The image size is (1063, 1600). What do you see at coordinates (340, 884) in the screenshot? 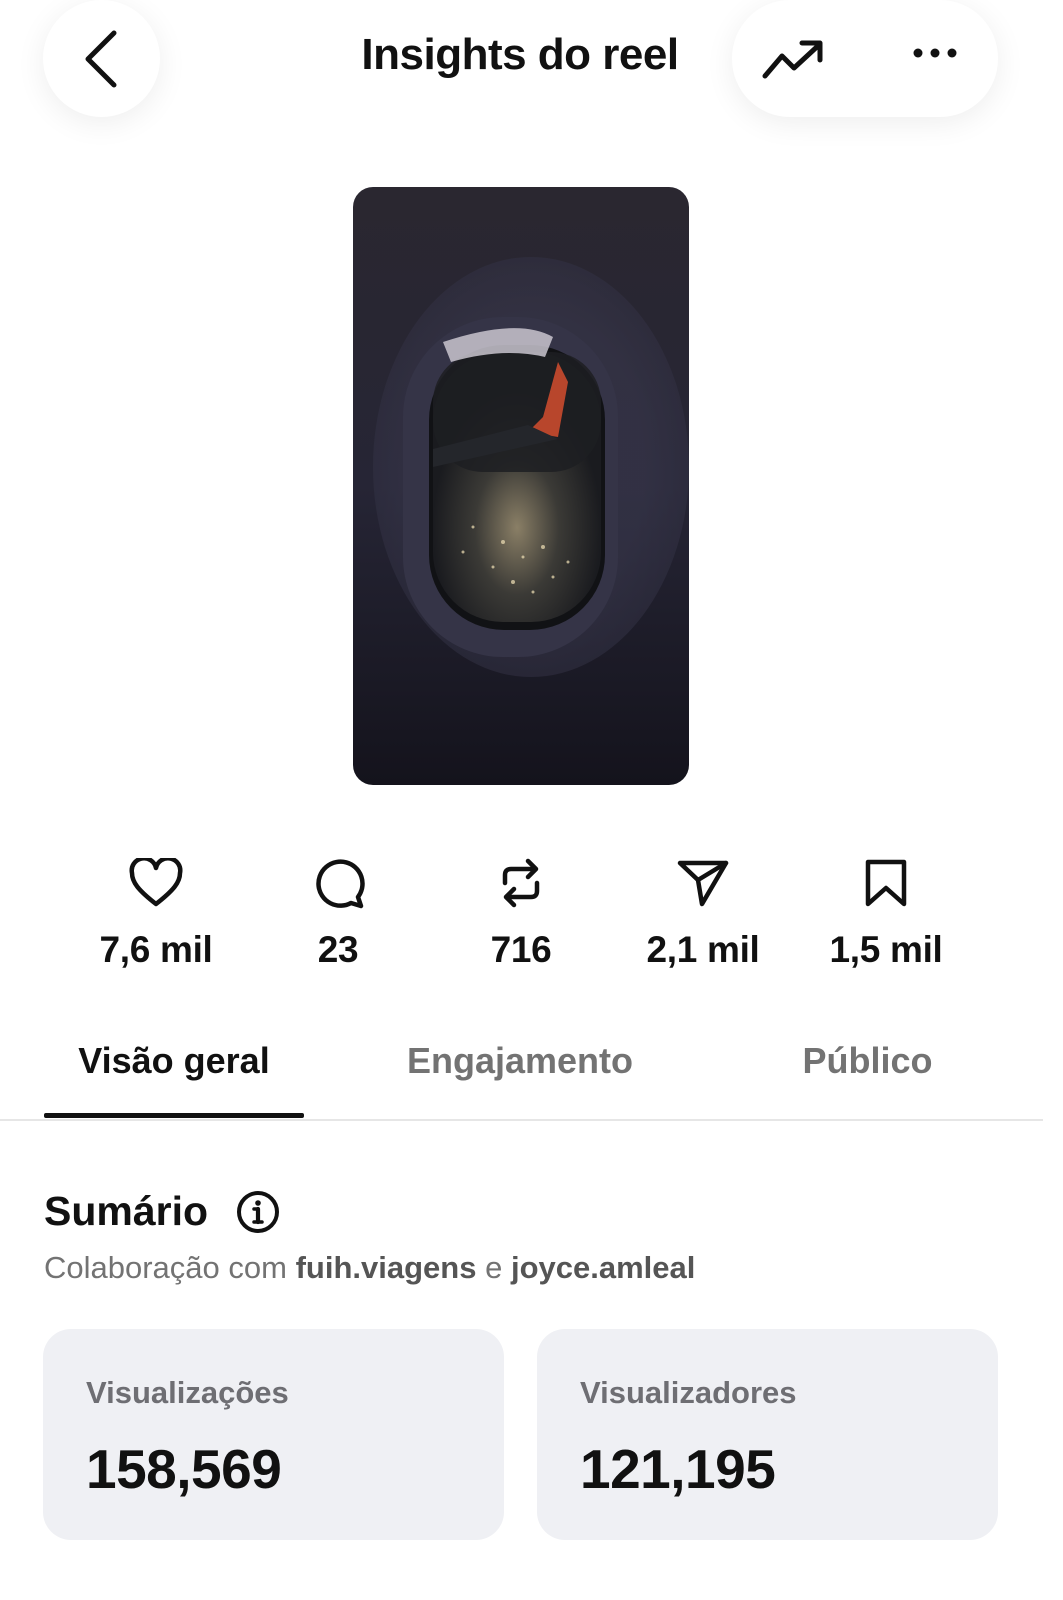
I see `comment-icon` at bounding box center [340, 884].